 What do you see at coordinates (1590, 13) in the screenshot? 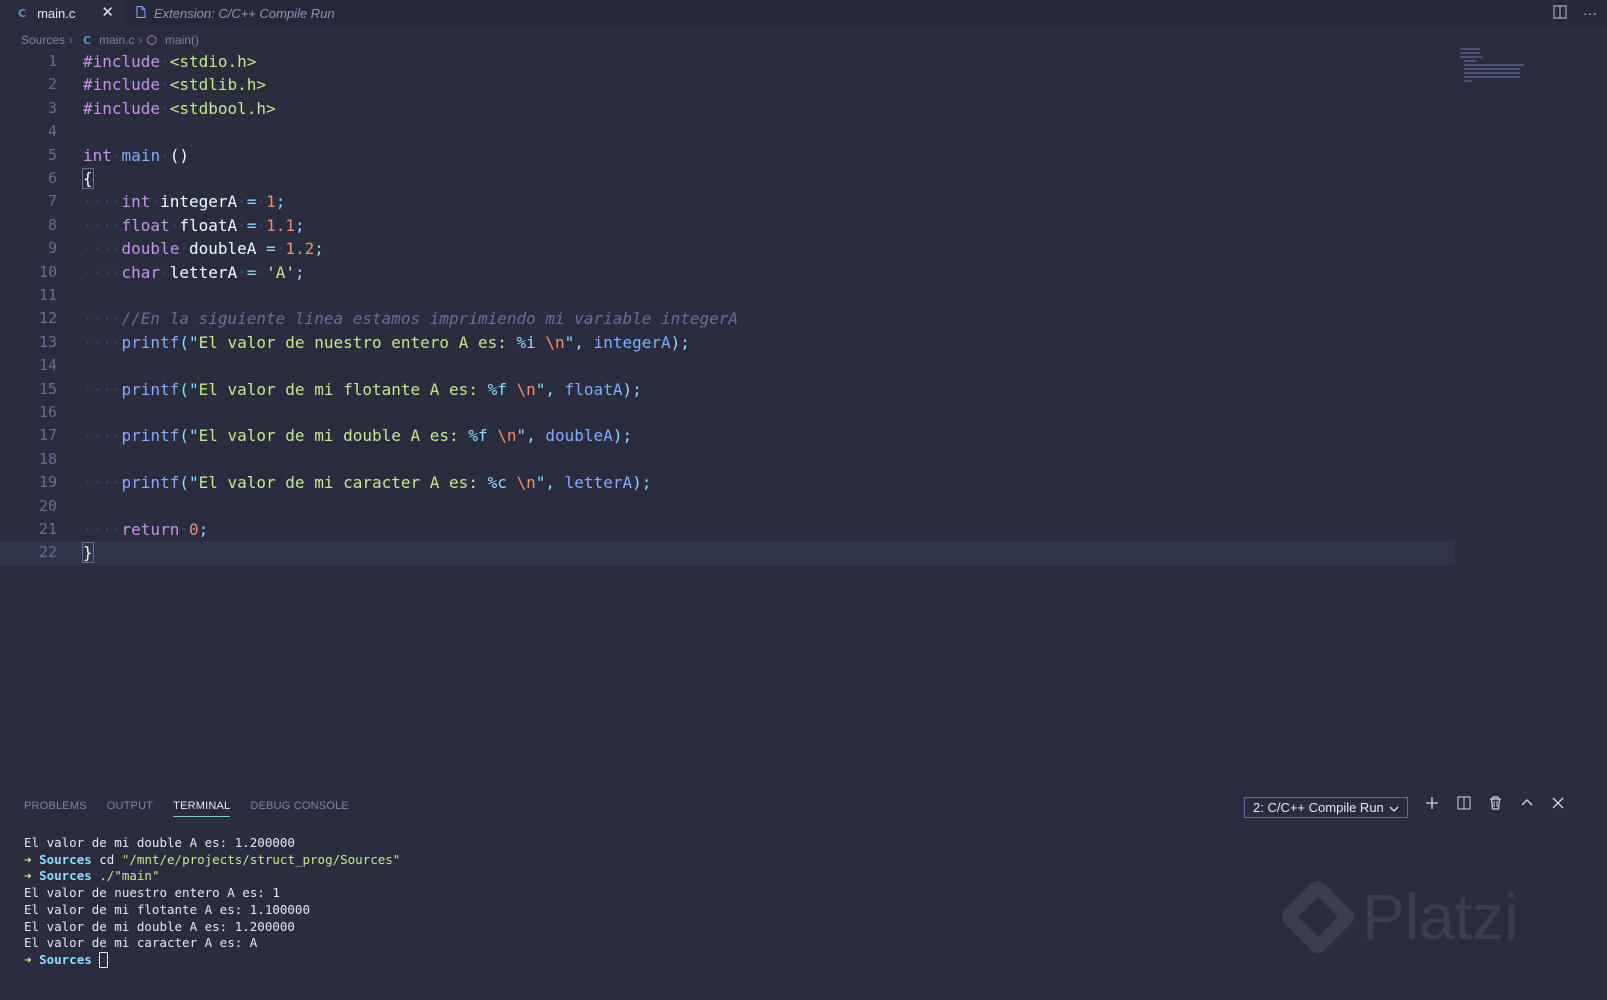
I see `more-actions-icon: ···` at bounding box center [1590, 13].